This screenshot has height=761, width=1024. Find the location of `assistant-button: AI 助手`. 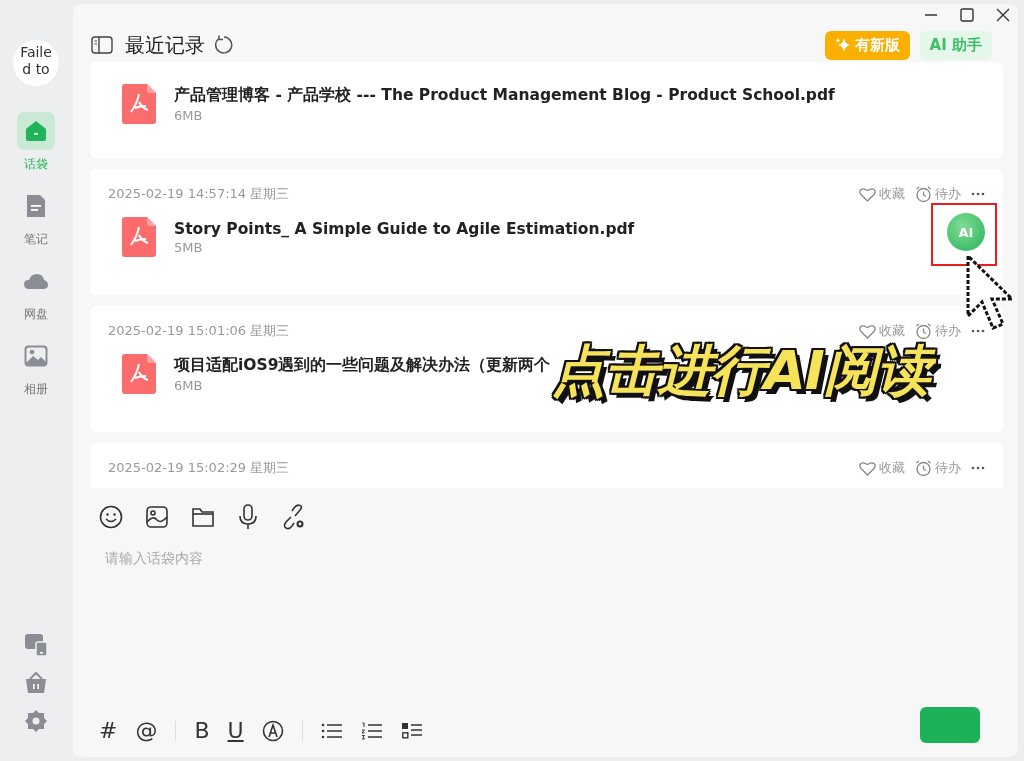

assistant-button: AI 助手 is located at coordinates (955, 45).